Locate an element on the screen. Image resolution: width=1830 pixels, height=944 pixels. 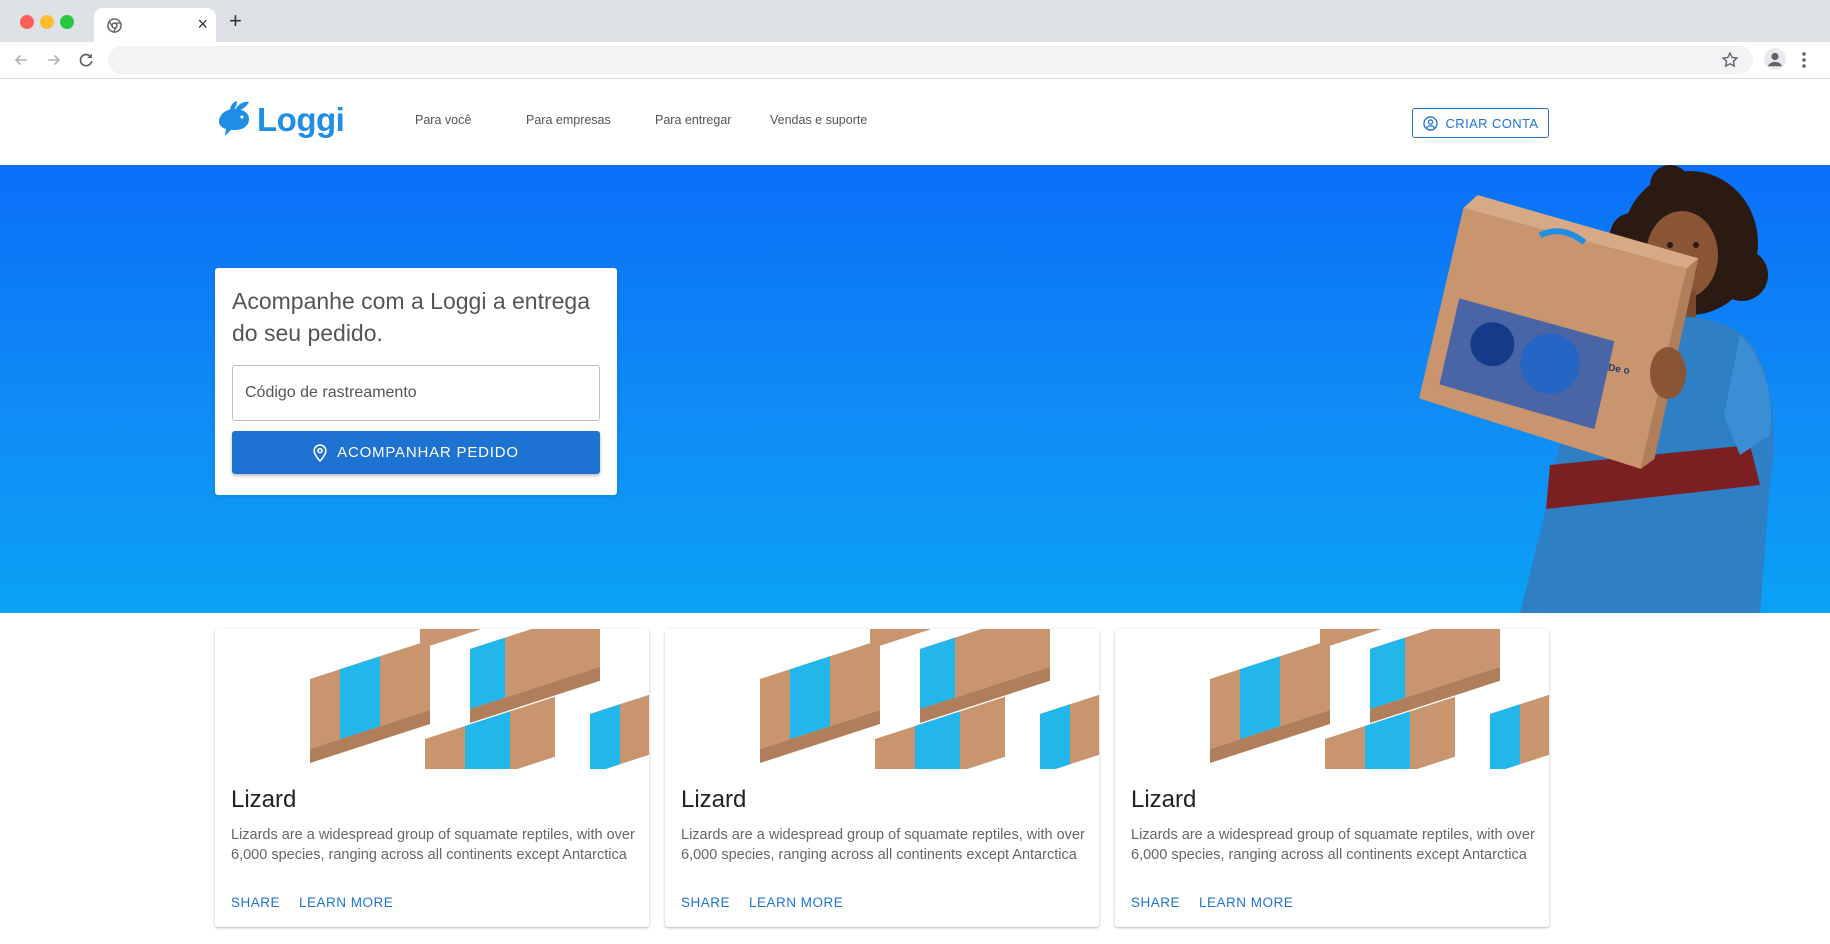
chrome-favicon-icon is located at coordinates (114, 25).